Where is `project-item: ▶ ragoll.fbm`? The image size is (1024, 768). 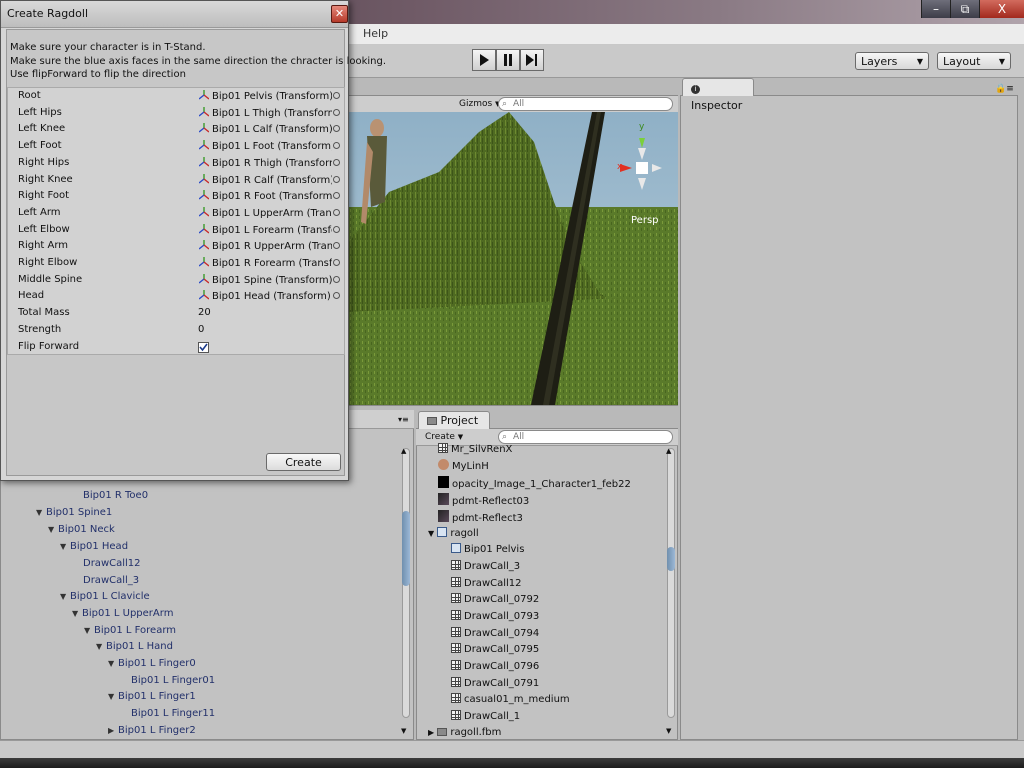
project-item: ▶ ragoll.fbm is located at coordinates (464, 732).